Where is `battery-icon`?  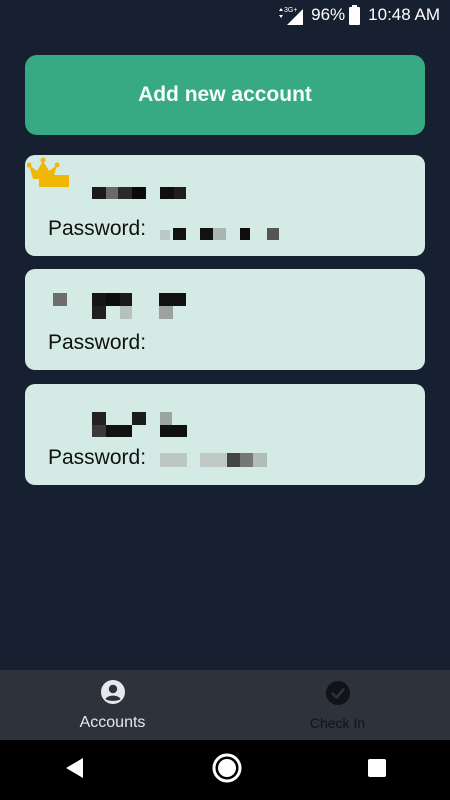 battery-icon is located at coordinates (355, 15).